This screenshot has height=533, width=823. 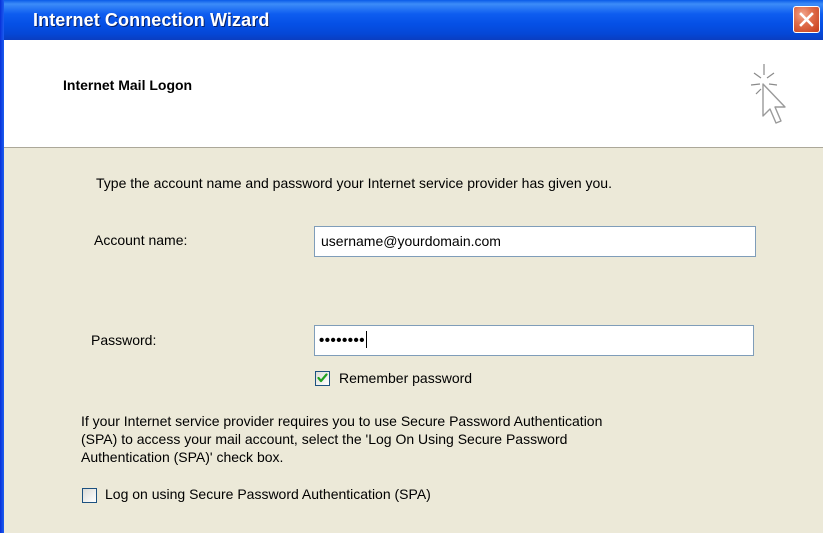 I want to click on close-button, so click(x=806, y=19).